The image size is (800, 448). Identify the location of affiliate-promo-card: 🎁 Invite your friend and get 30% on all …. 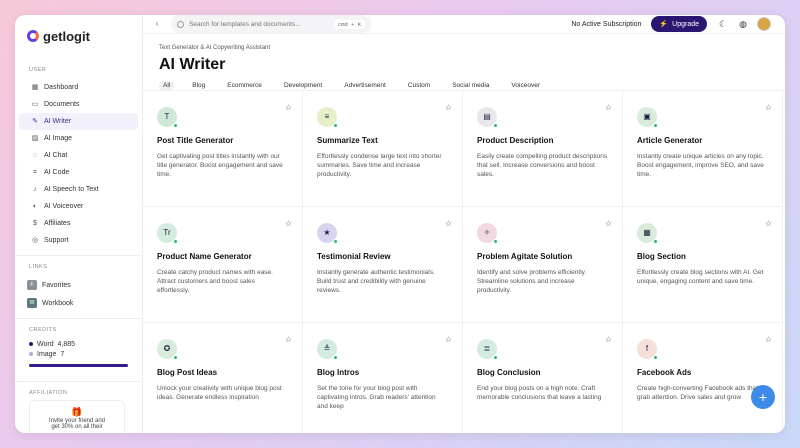
(77, 416).